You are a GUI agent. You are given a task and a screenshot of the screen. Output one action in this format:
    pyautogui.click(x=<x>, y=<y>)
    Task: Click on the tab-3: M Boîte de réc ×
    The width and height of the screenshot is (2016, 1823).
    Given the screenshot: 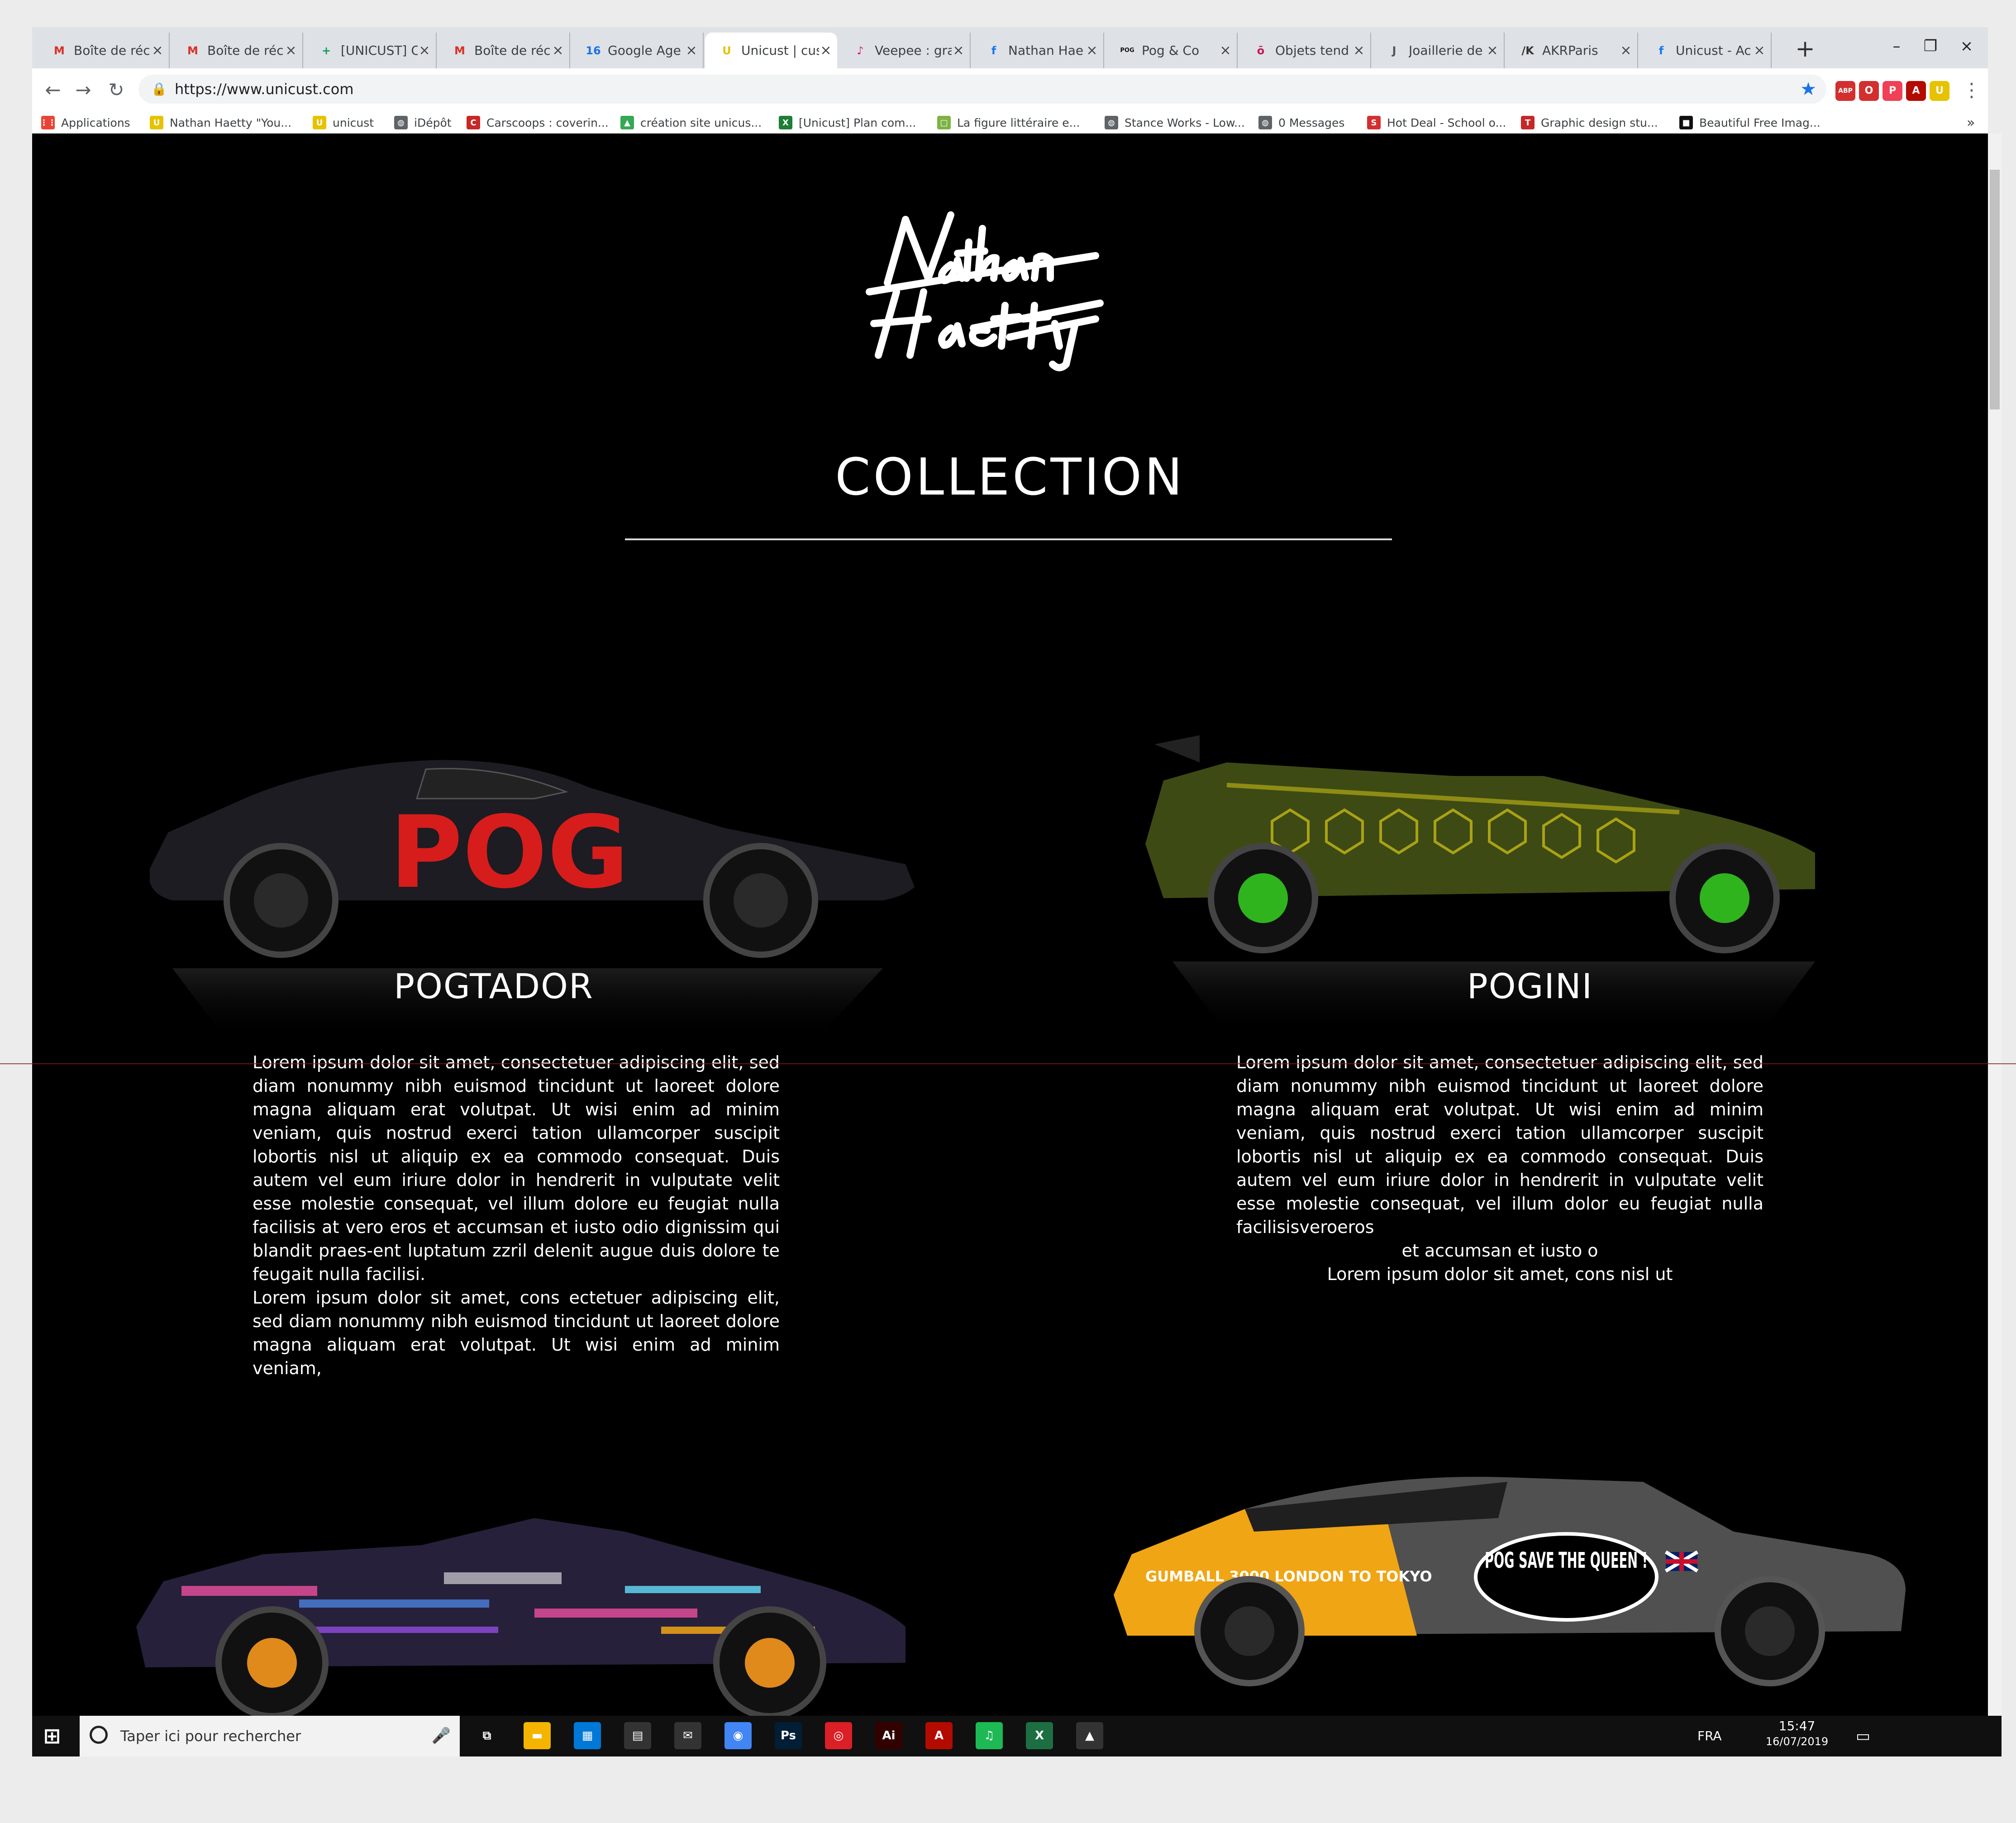 What is the action you would take?
    pyautogui.click(x=504, y=50)
    